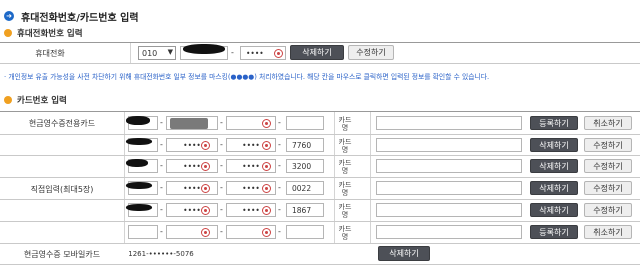 The image size is (640, 269). What do you see at coordinates (371, 52) in the screenshot?
I see `phone-edit-button: 수정하기` at bounding box center [371, 52].